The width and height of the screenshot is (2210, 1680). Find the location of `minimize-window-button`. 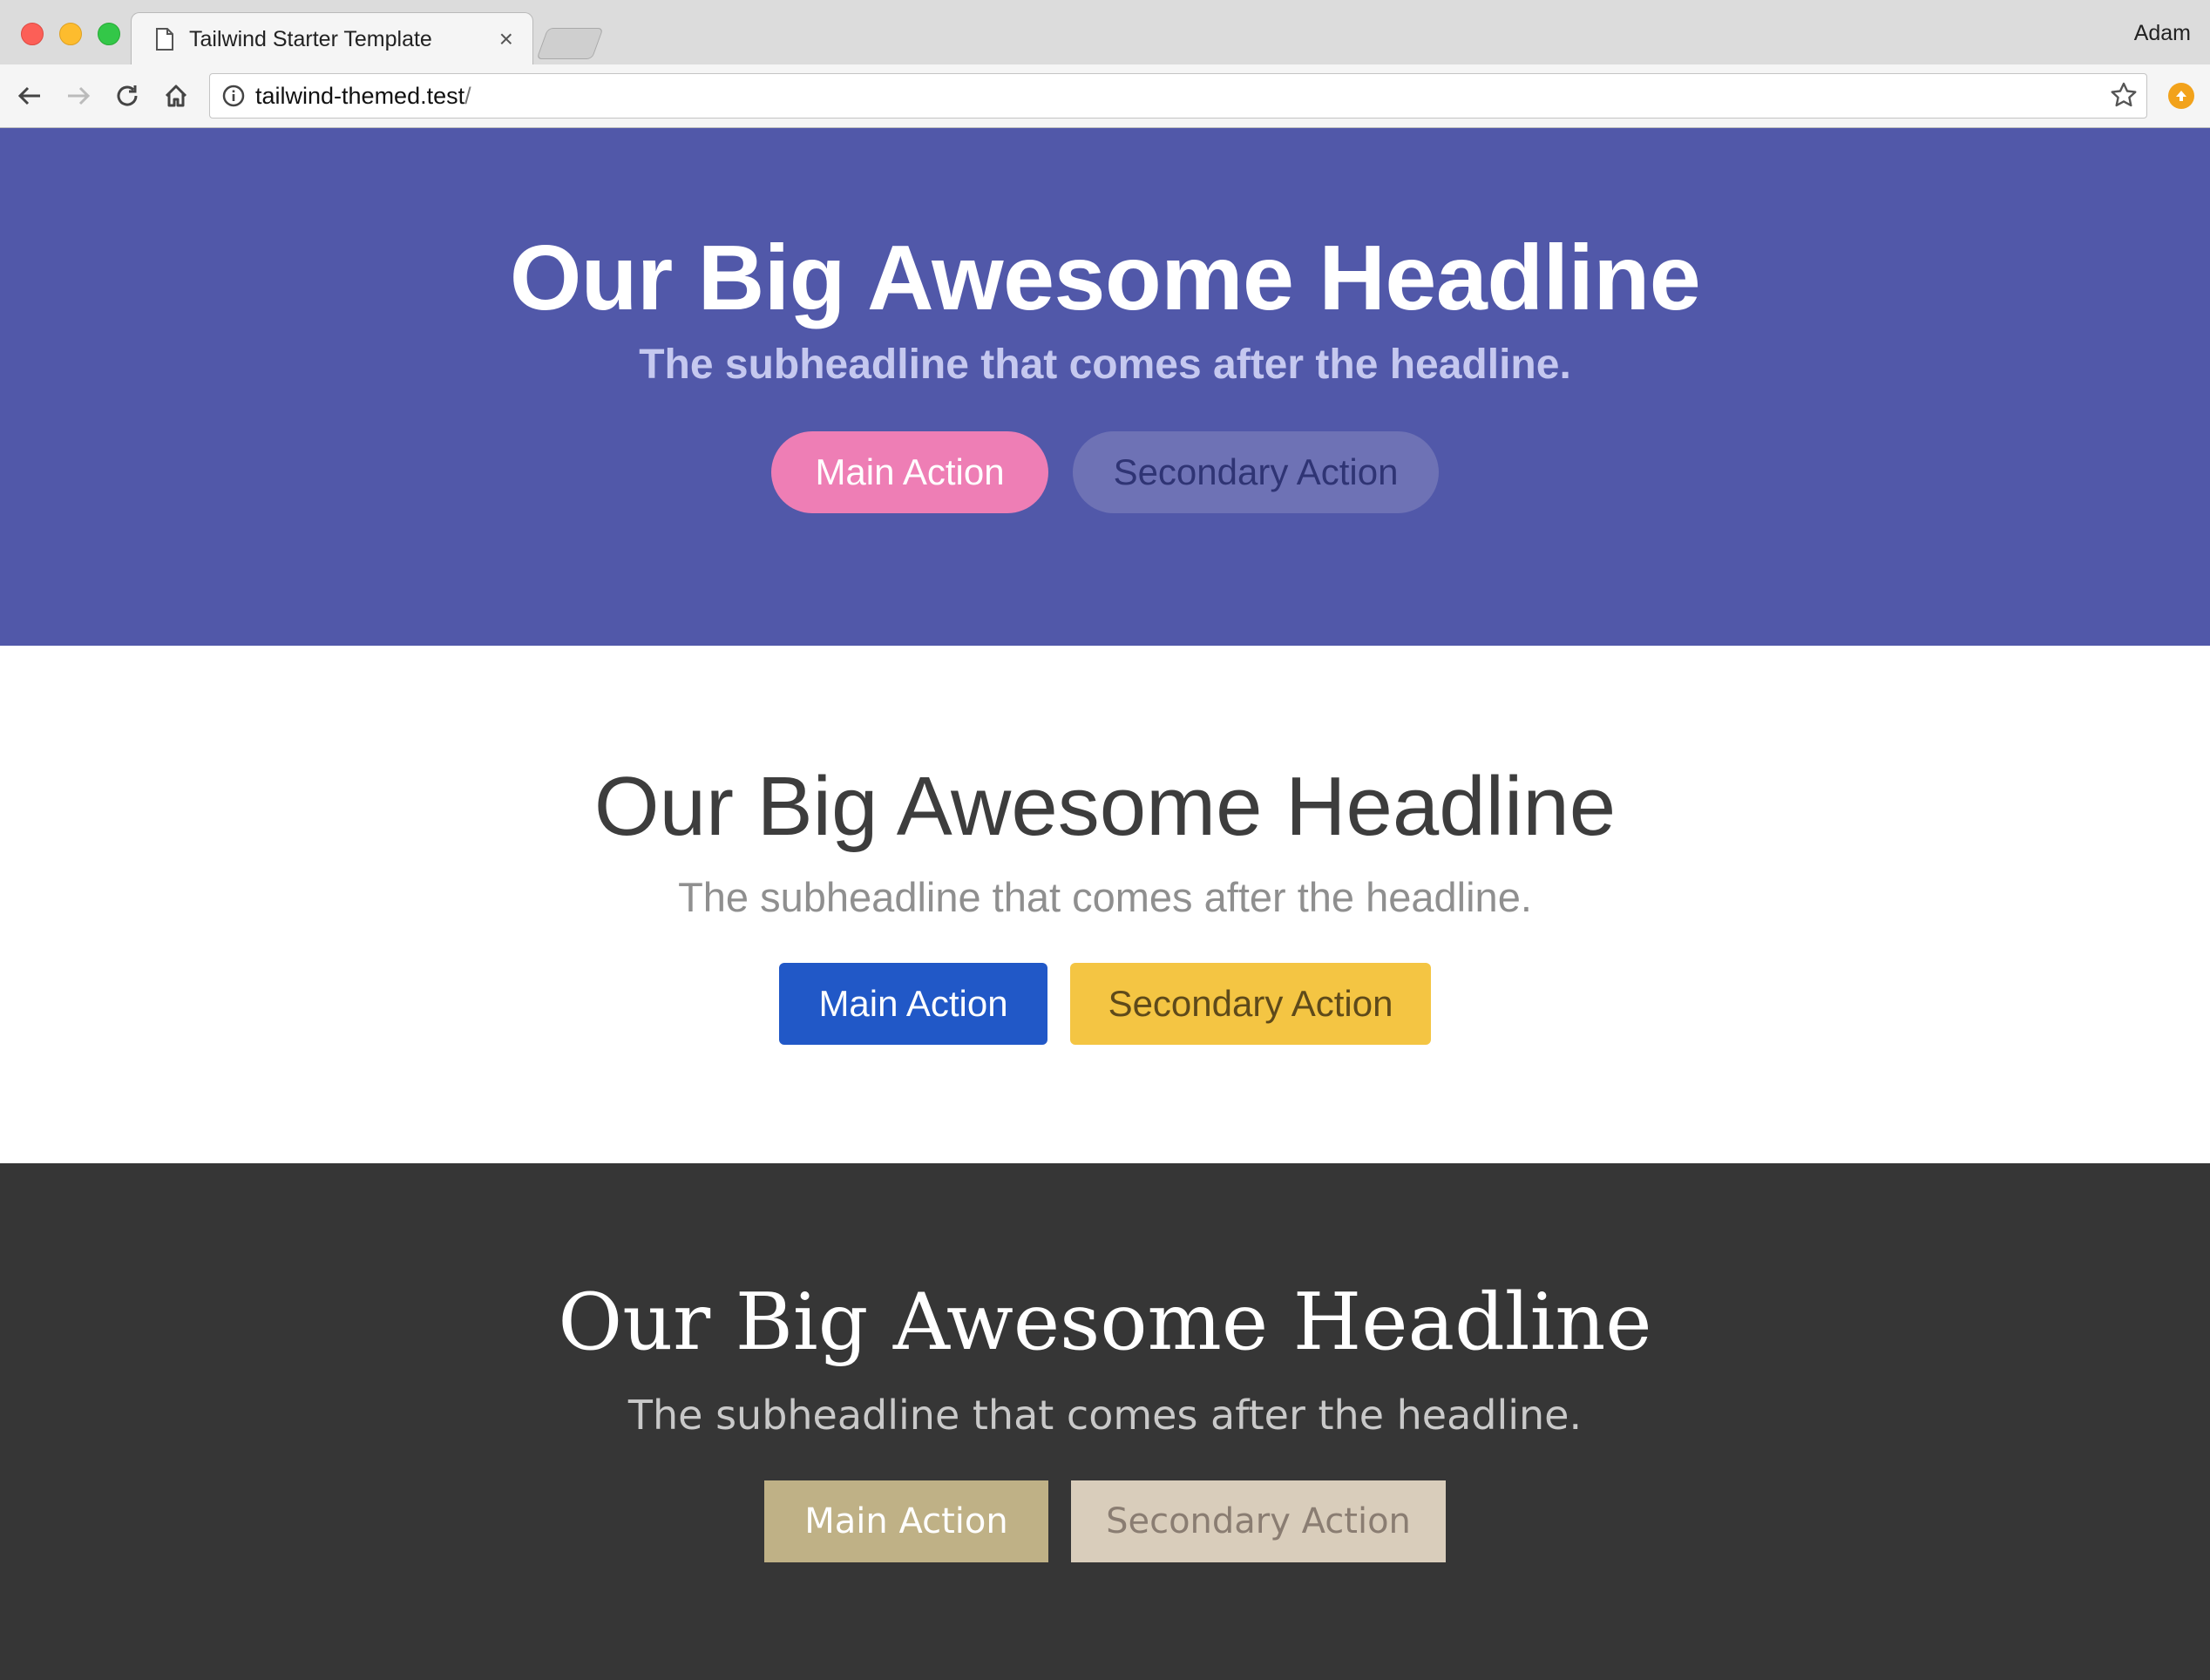

minimize-window-button is located at coordinates (70, 34).